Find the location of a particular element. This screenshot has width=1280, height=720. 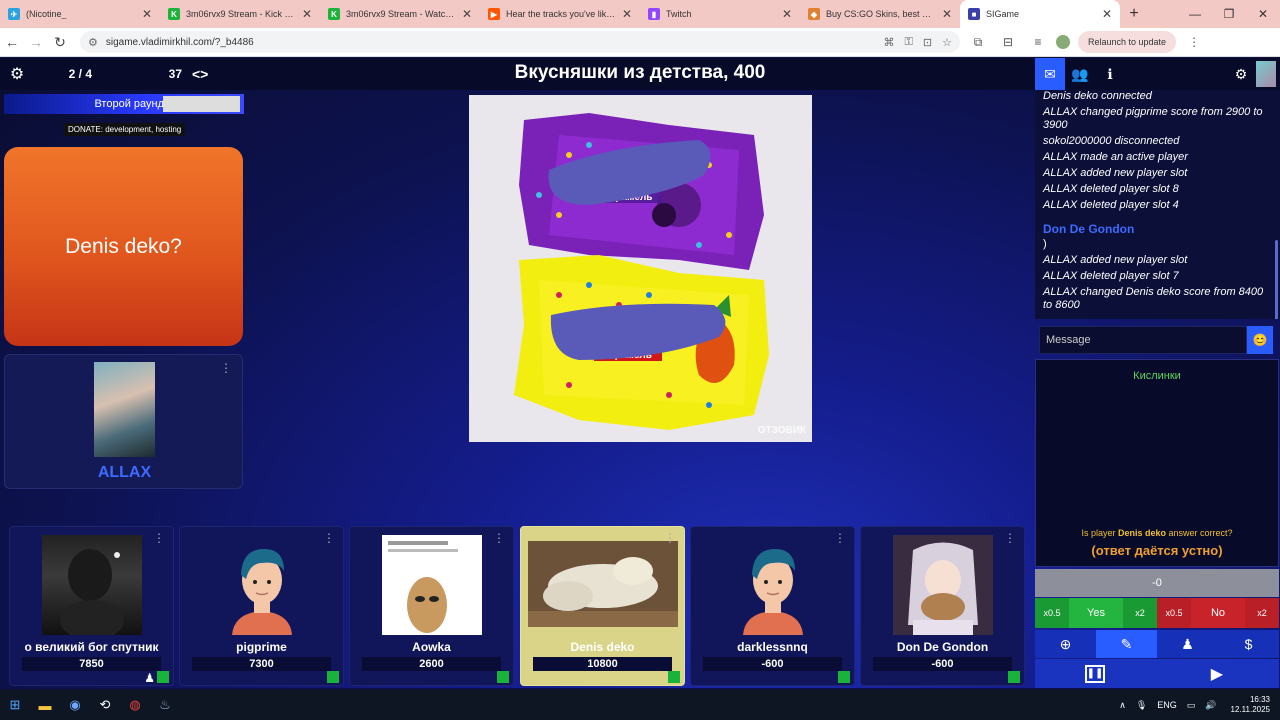

emoji-icon: 😊 is located at coordinates (1260, 340).